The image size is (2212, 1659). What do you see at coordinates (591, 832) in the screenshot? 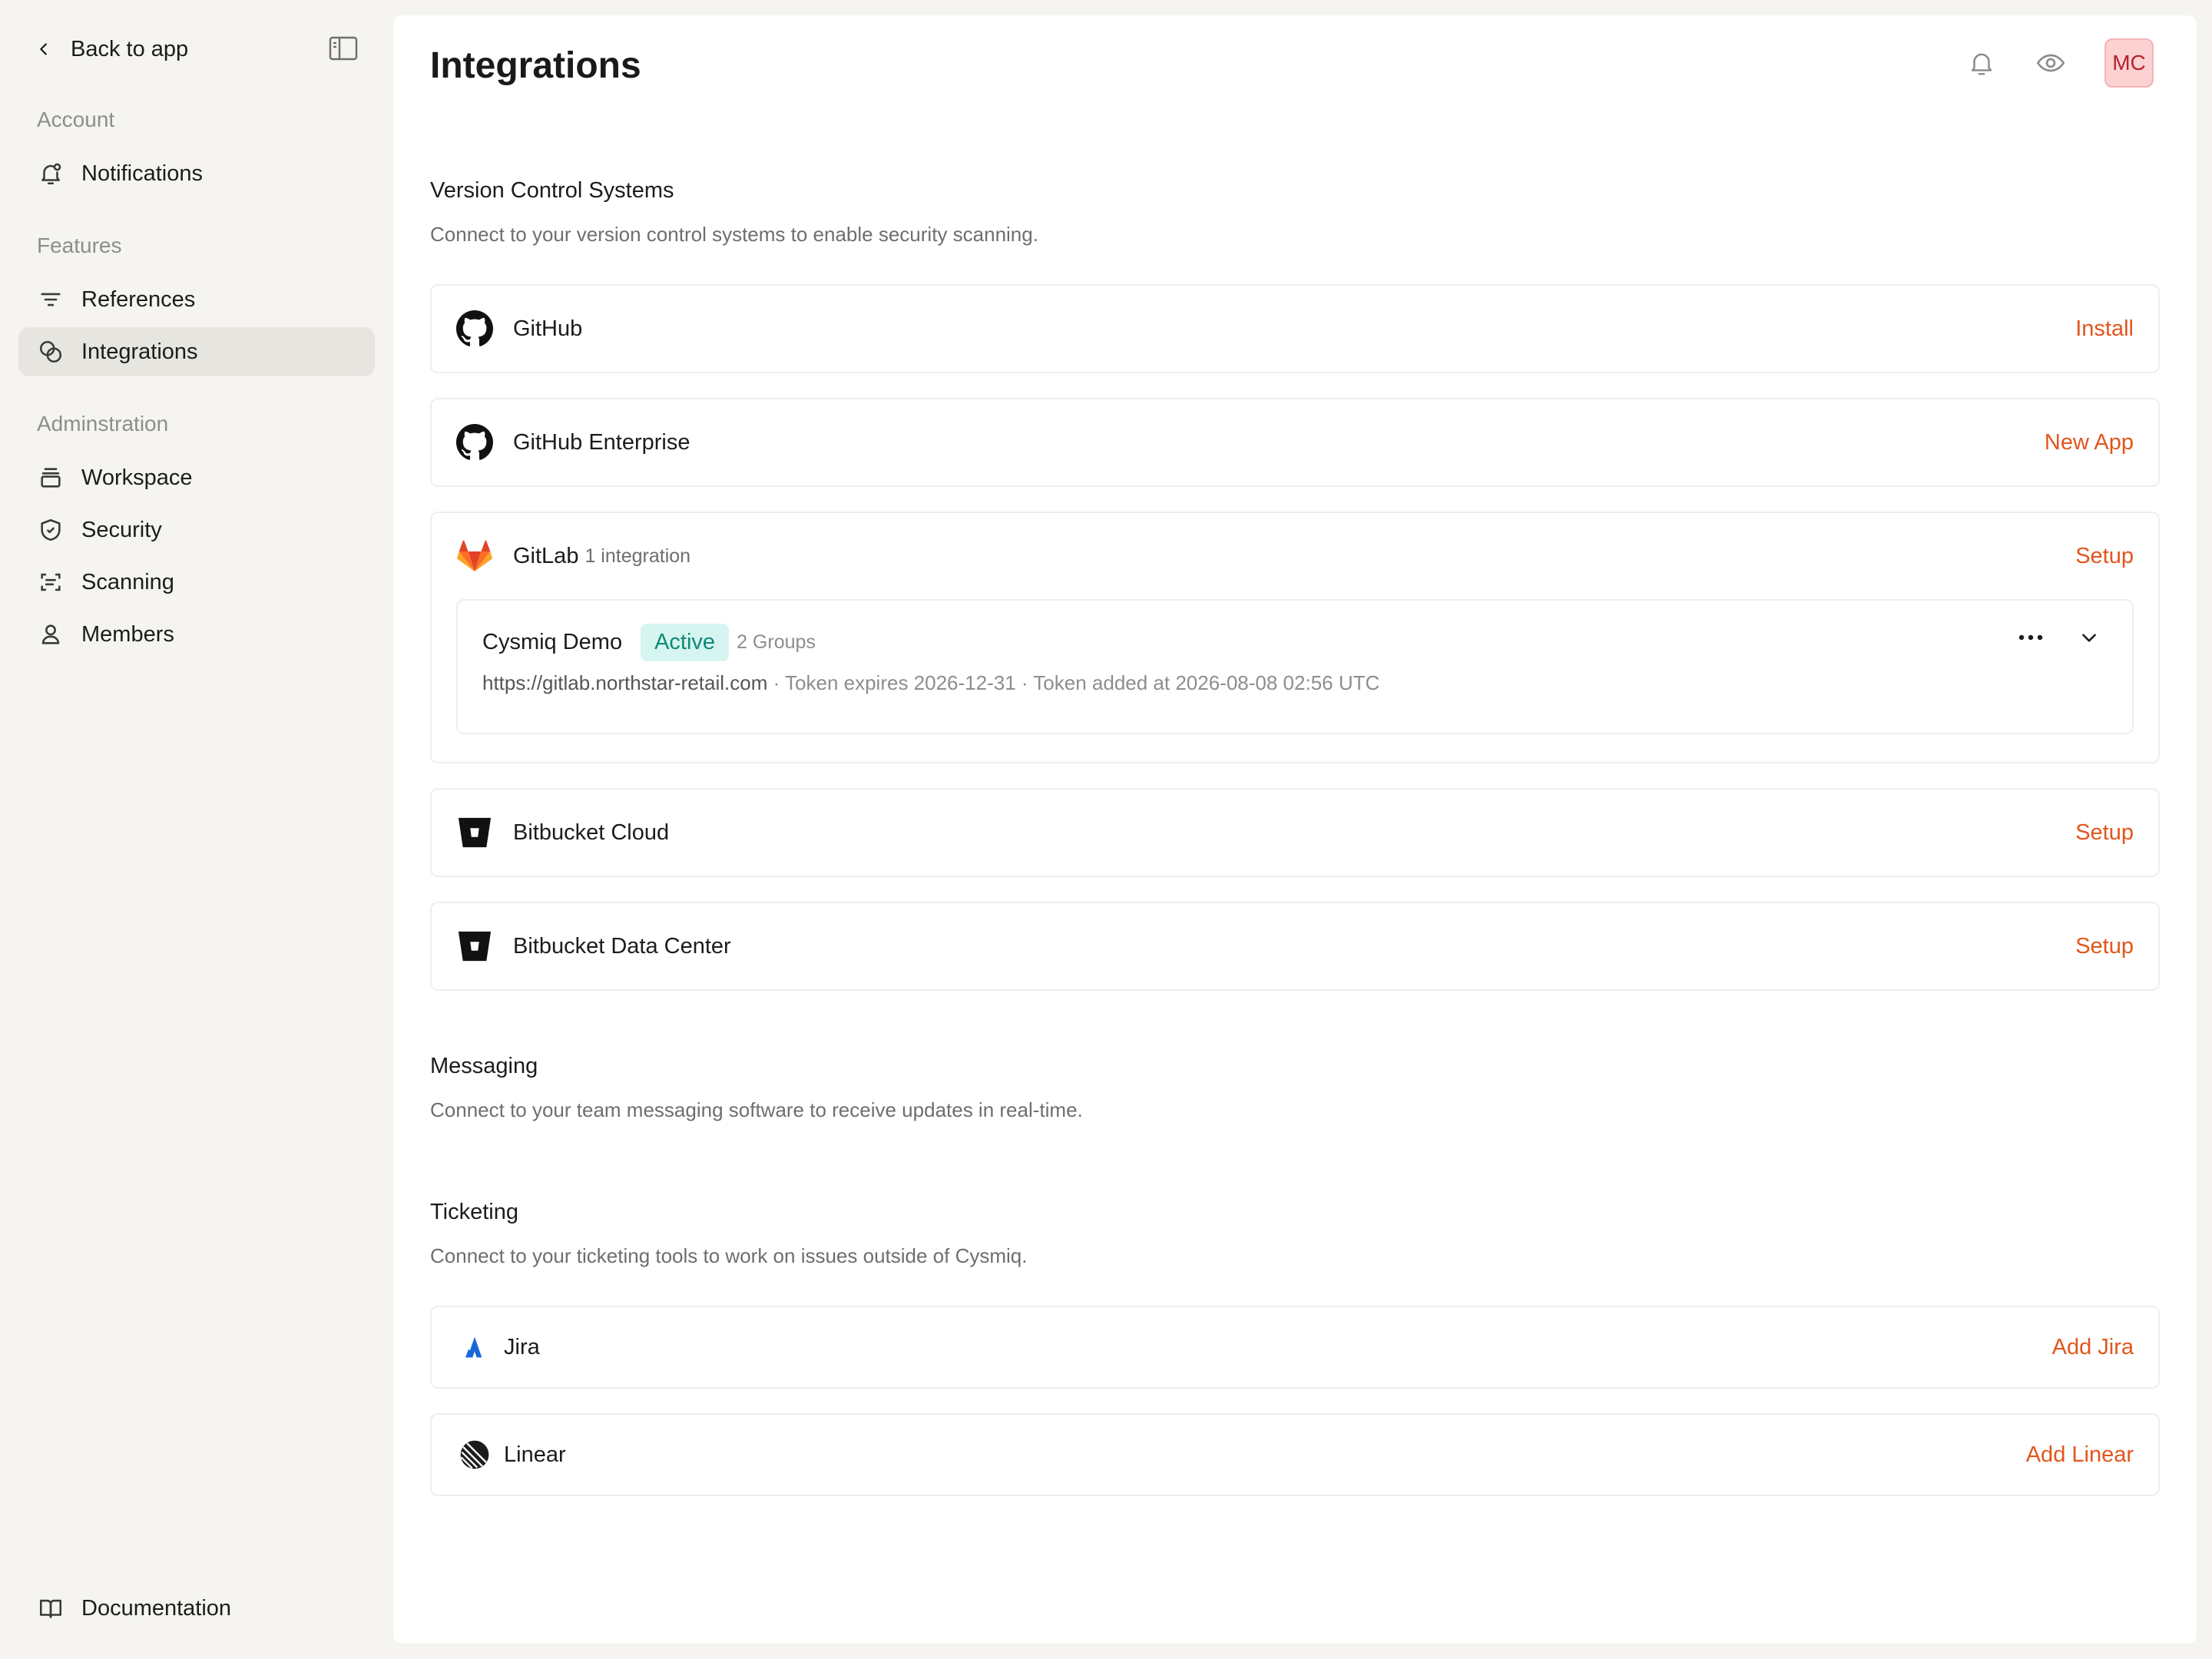
I see `provider-name: Bitbucket Cloud` at bounding box center [591, 832].